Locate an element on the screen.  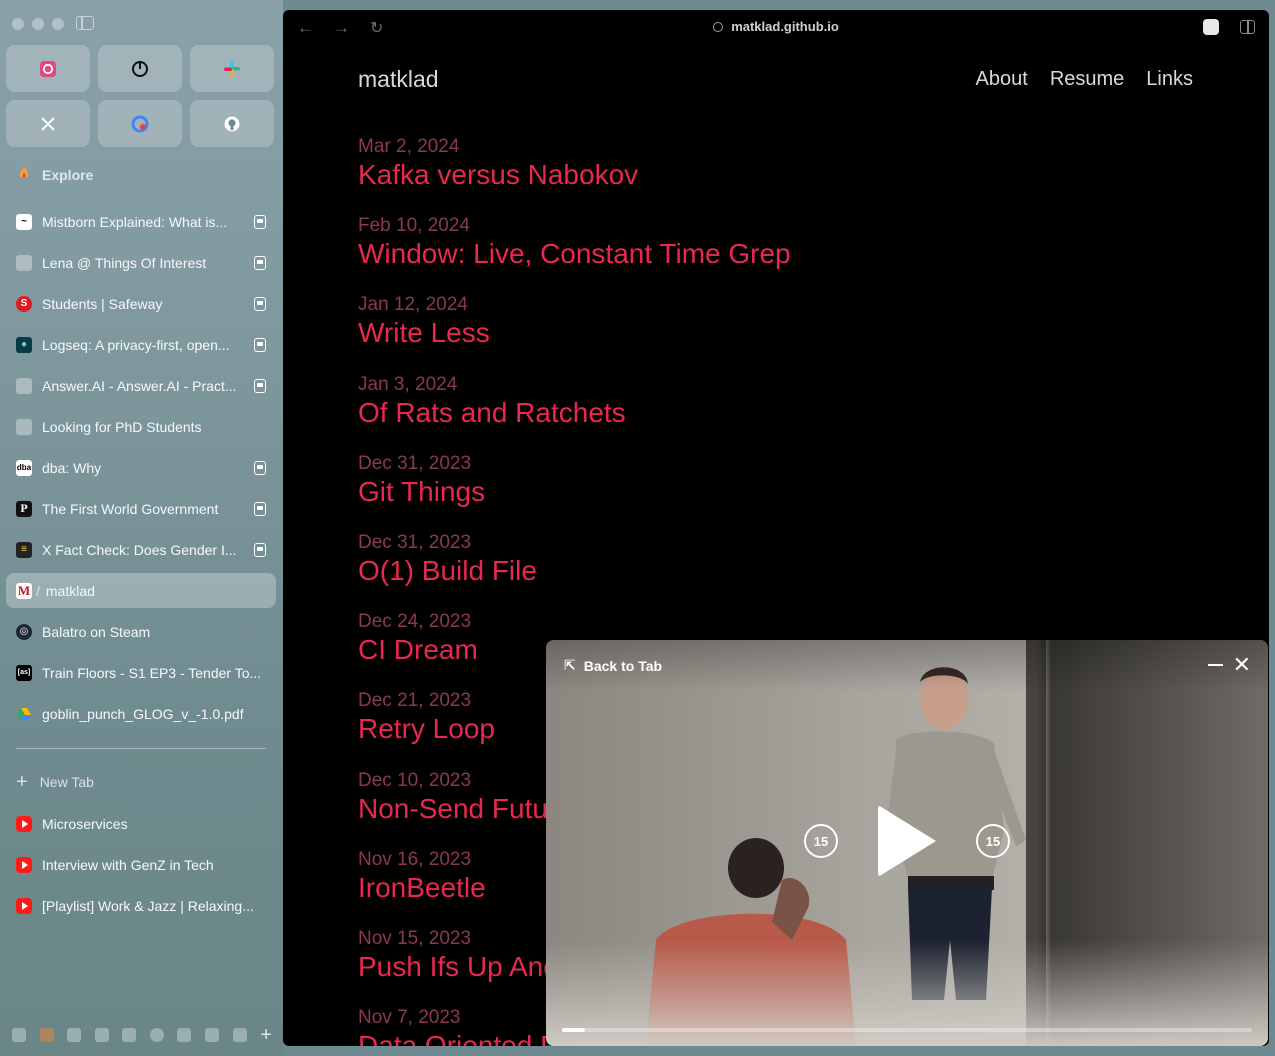
close-pip-icon: ✕ is located at coordinates (1242, 665).